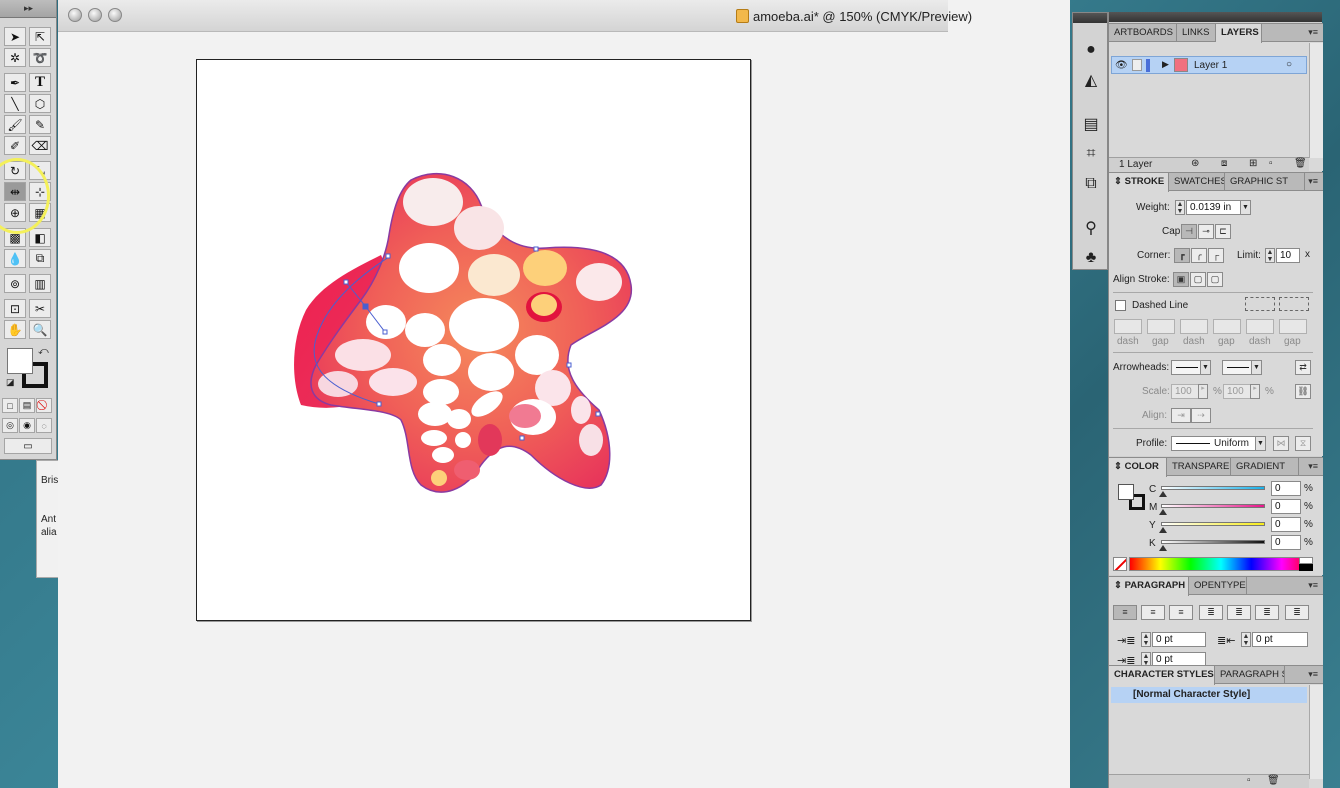 The width and height of the screenshot is (1340, 788). I want to click on draw-behind-icon: ◉, so click(27, 425).